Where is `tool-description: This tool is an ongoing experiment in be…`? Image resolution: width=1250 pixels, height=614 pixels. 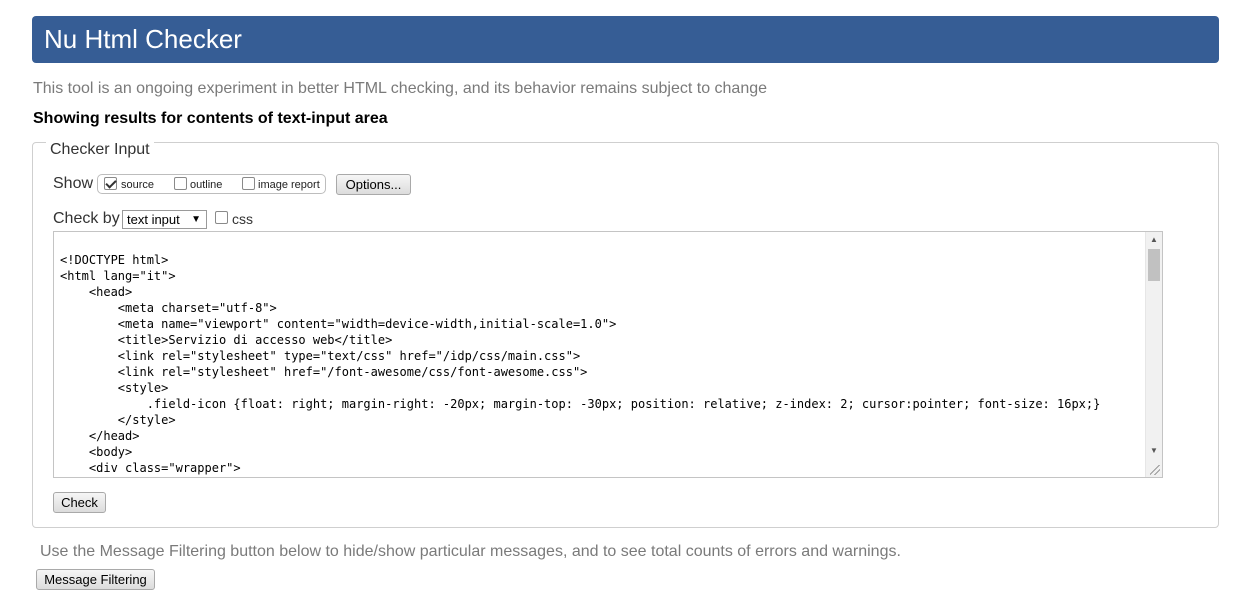
tool-description: This tool is an ongoing experiment in be… is located at coordinates (400, 88).